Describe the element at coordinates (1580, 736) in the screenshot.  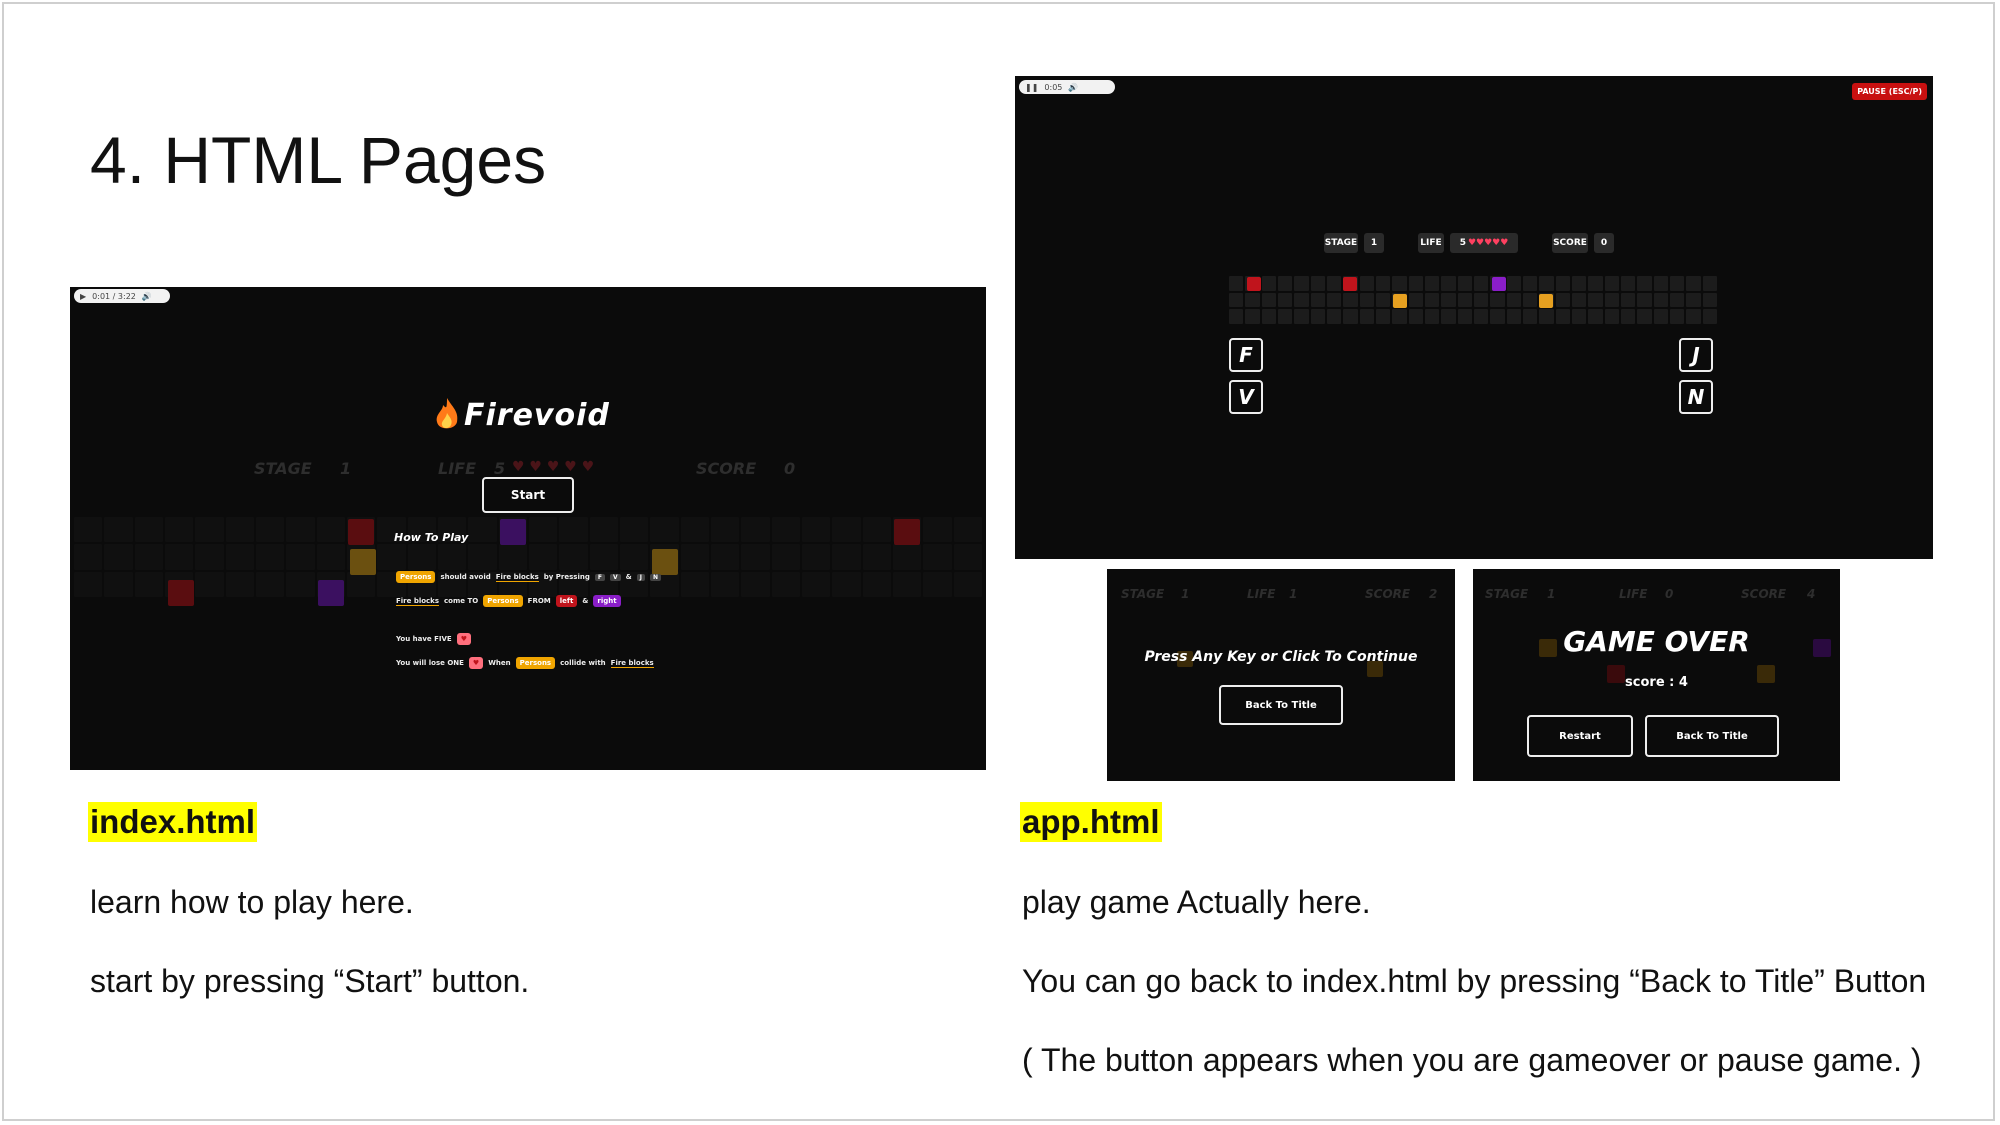
I see `restart-button: Restart` at that location.